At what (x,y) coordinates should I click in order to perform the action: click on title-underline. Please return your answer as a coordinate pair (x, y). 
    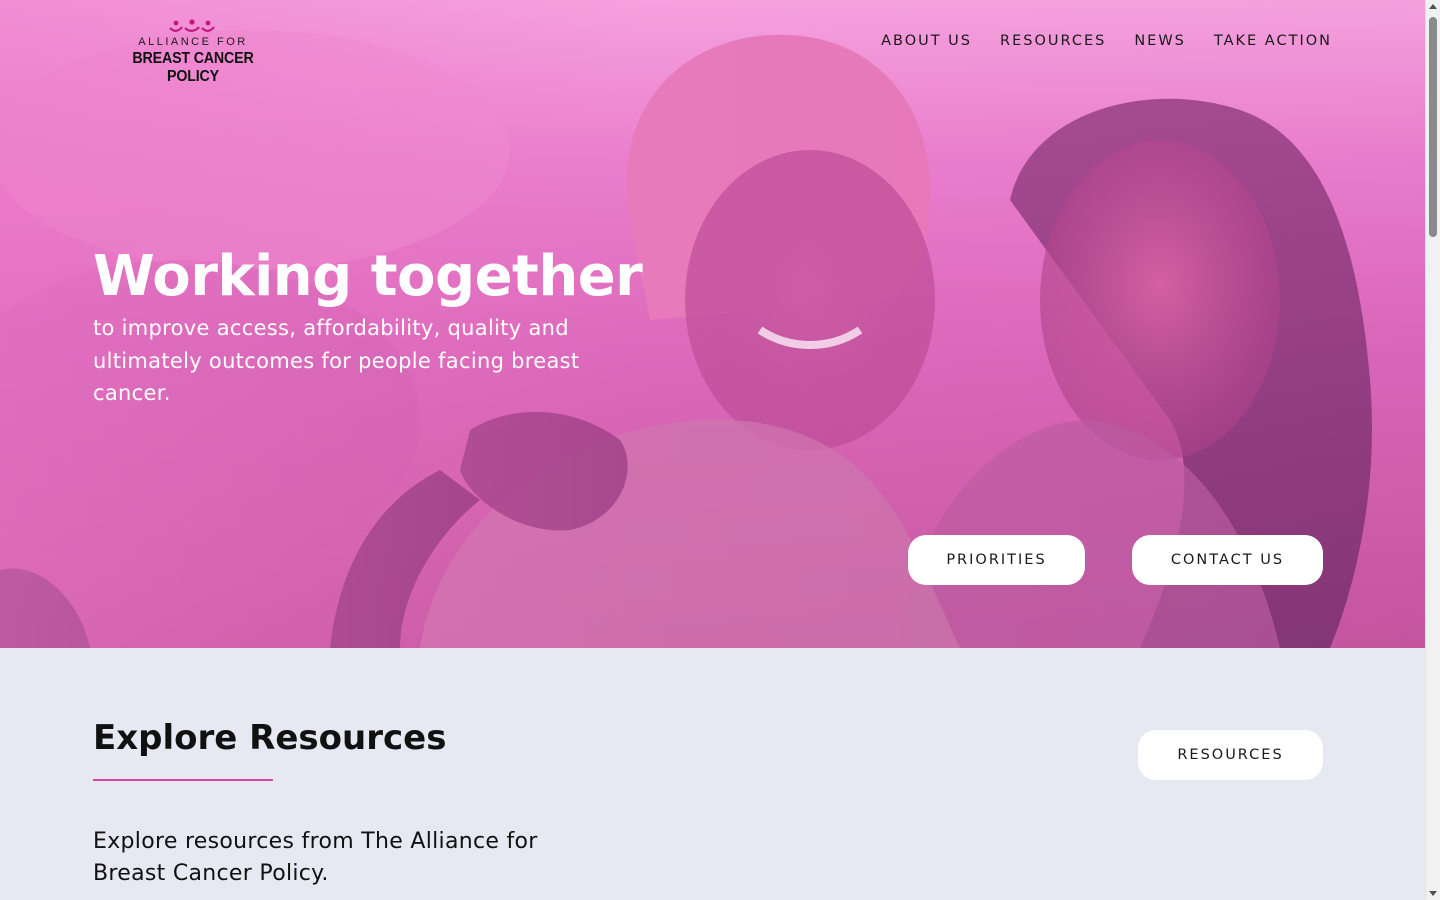
    Looking at the image, I should click on (183, 780).